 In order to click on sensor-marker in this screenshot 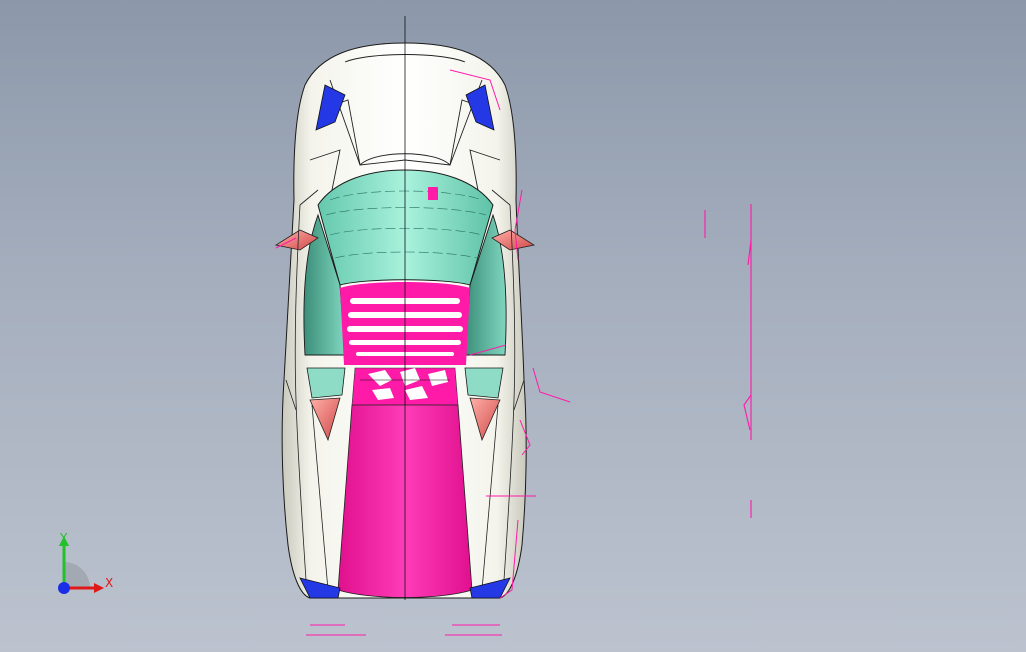, I will do `click(433, 193)`.